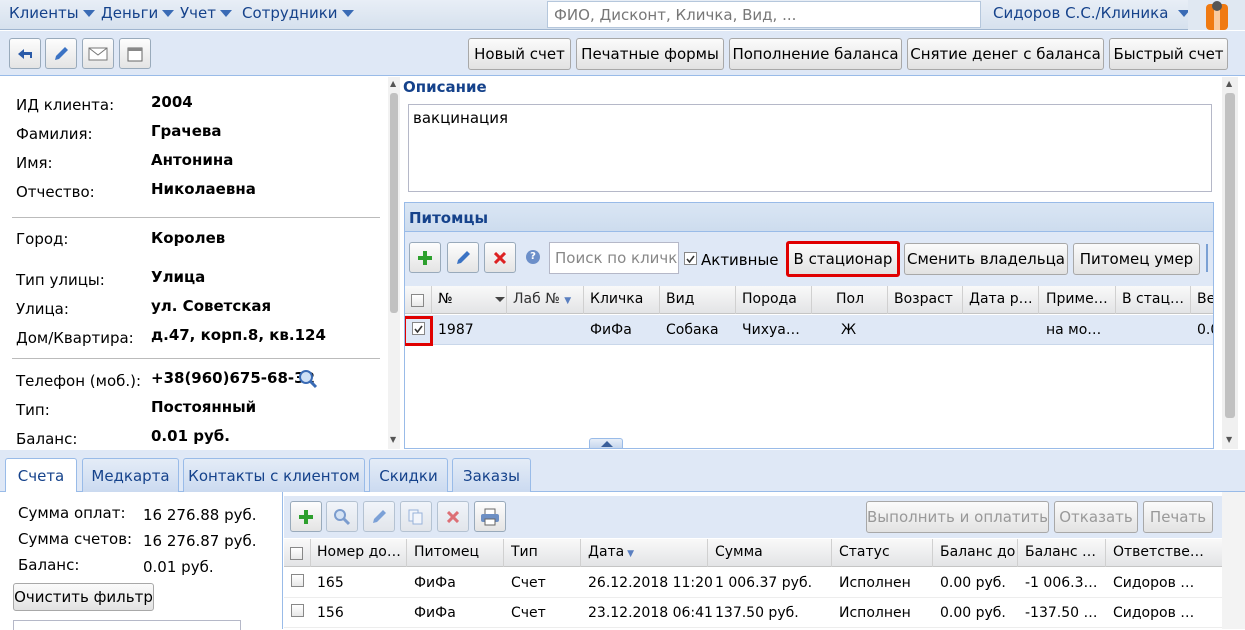 This screenshot has width=1245, height=630. What do you see at coordinates (698, 299) in the screenshot?
I see `col-species: Вид` at bounding box center [698, 299].